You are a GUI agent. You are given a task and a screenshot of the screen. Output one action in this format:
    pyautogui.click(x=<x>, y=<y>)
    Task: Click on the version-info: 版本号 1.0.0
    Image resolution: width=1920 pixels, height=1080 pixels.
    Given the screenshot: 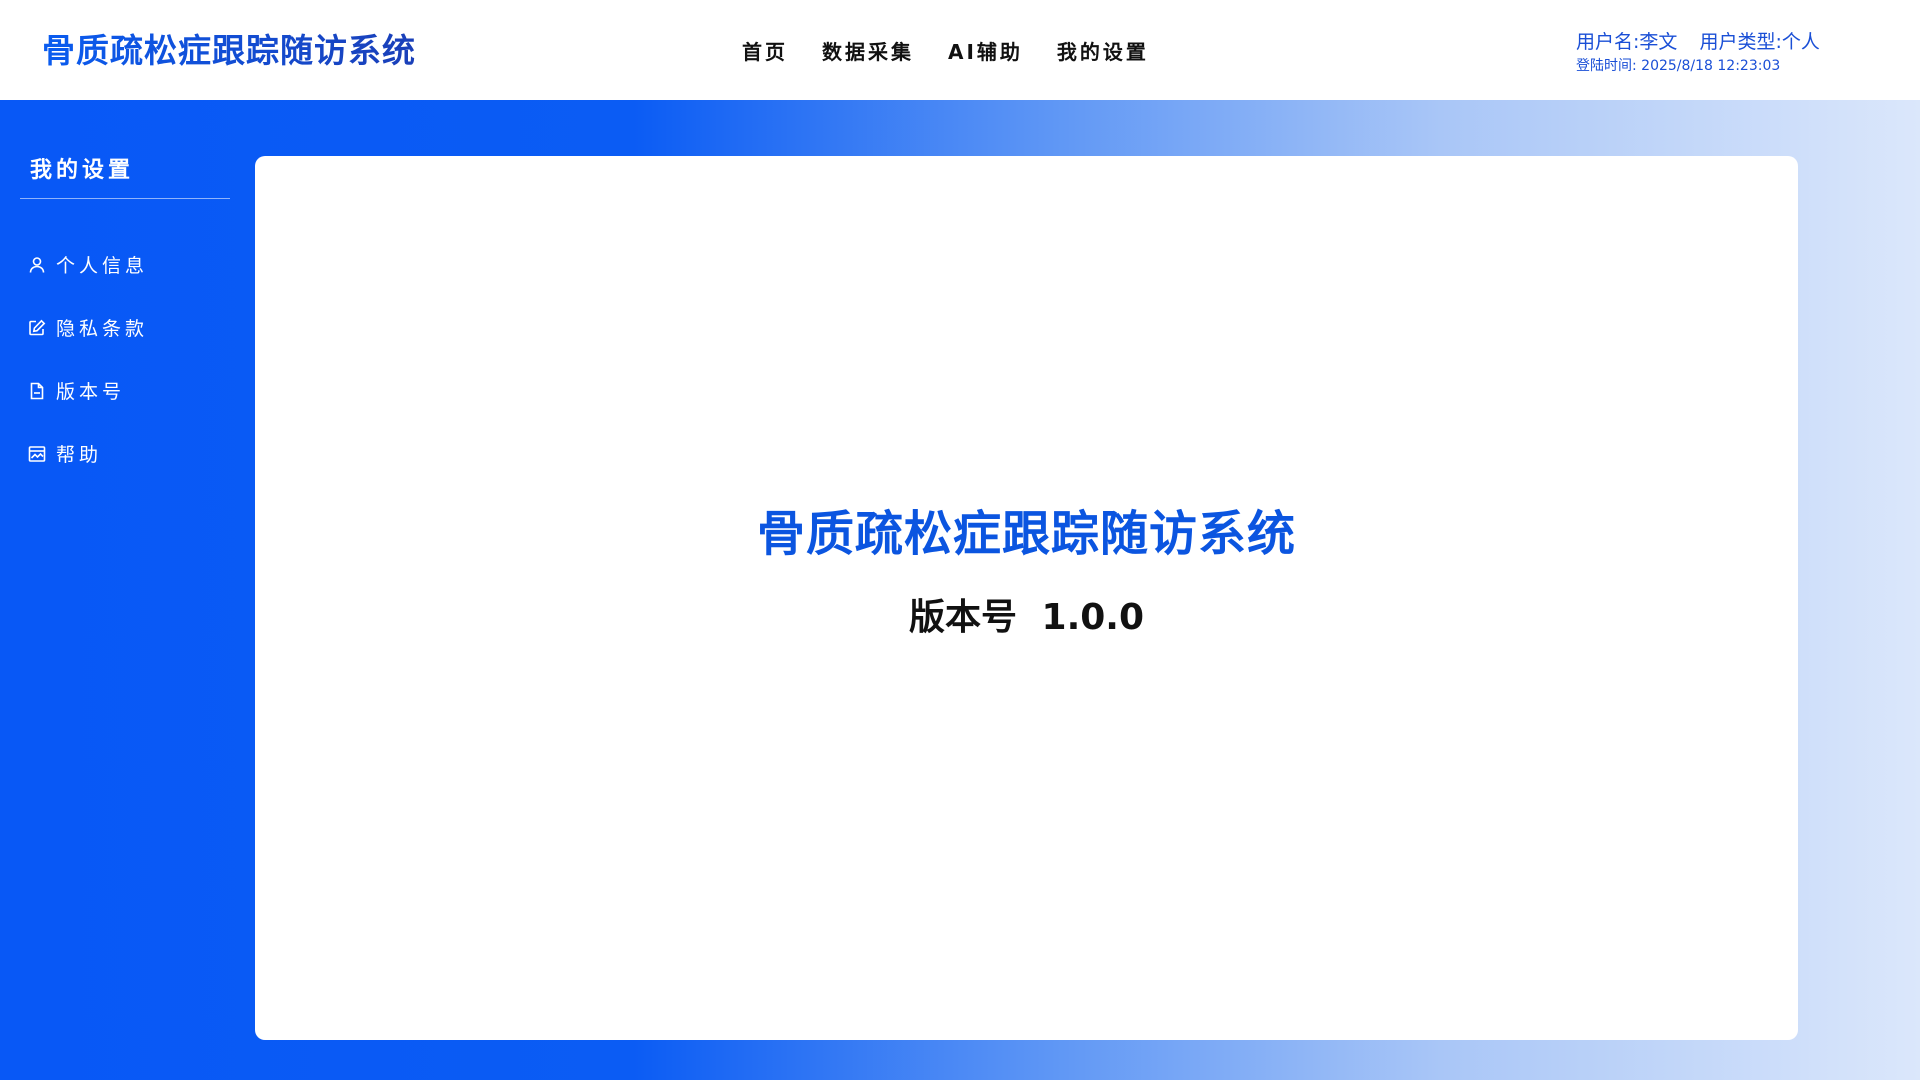 What is the action you would take?
    pyautogui.click(x=1026, y=614)
    